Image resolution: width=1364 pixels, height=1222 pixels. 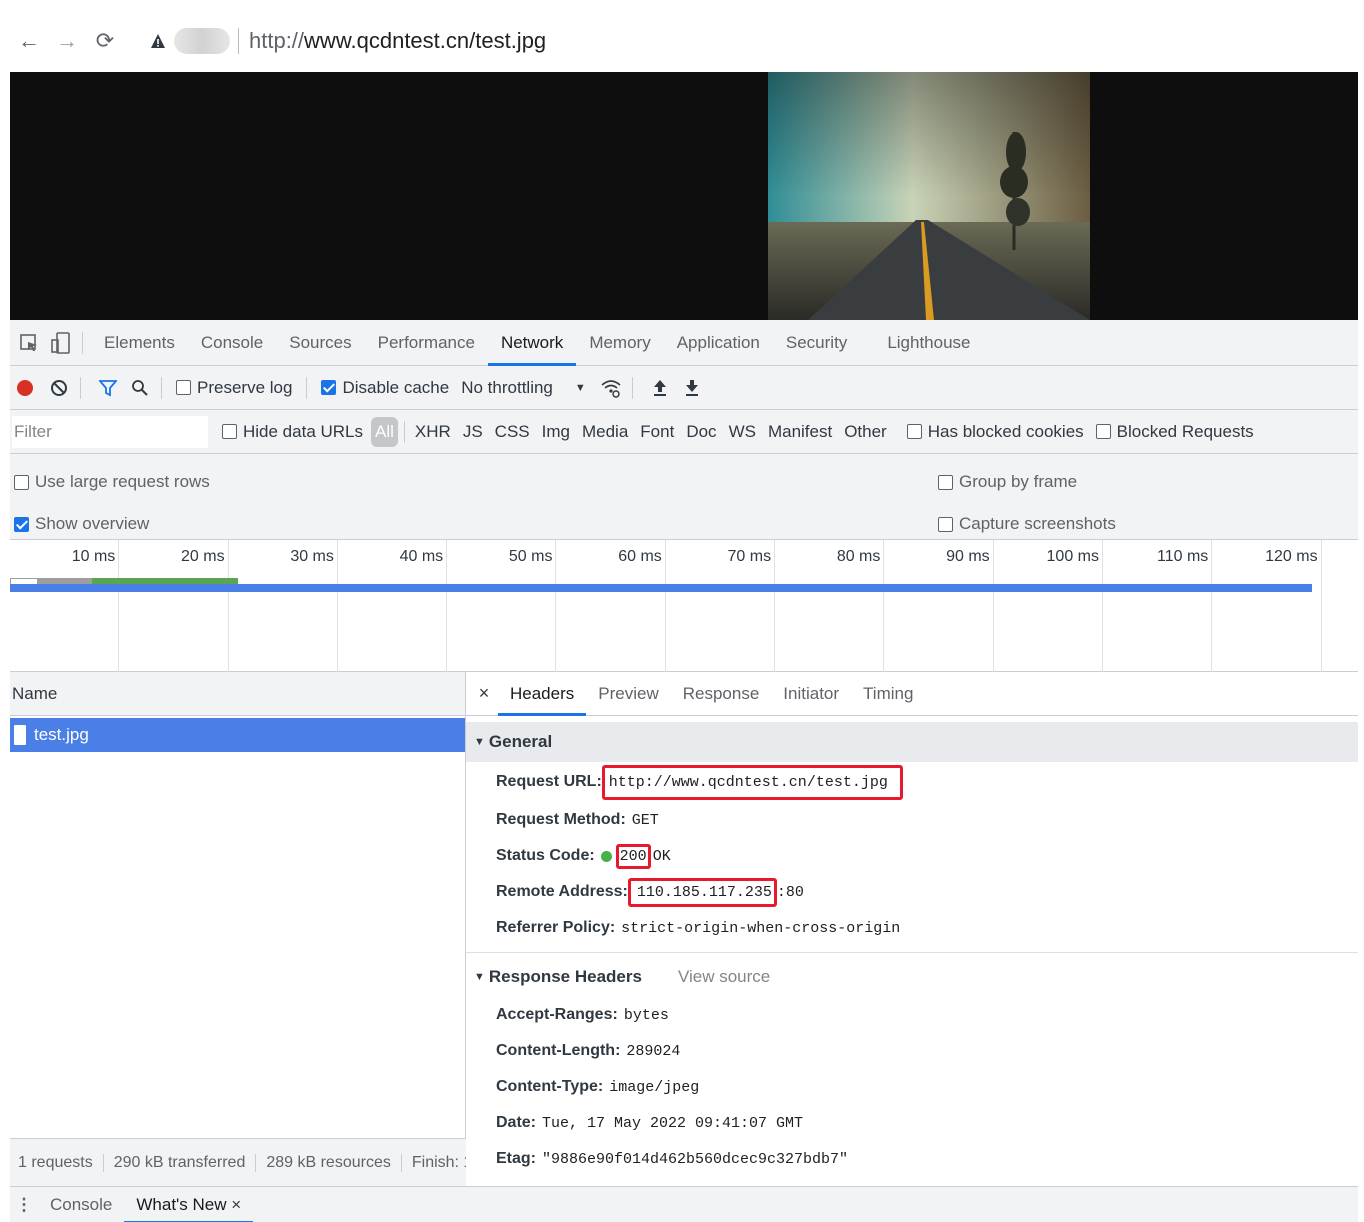 I want to click on blocked-requests-checkbox: Blocked Requests, so click(x=1174, y=432).